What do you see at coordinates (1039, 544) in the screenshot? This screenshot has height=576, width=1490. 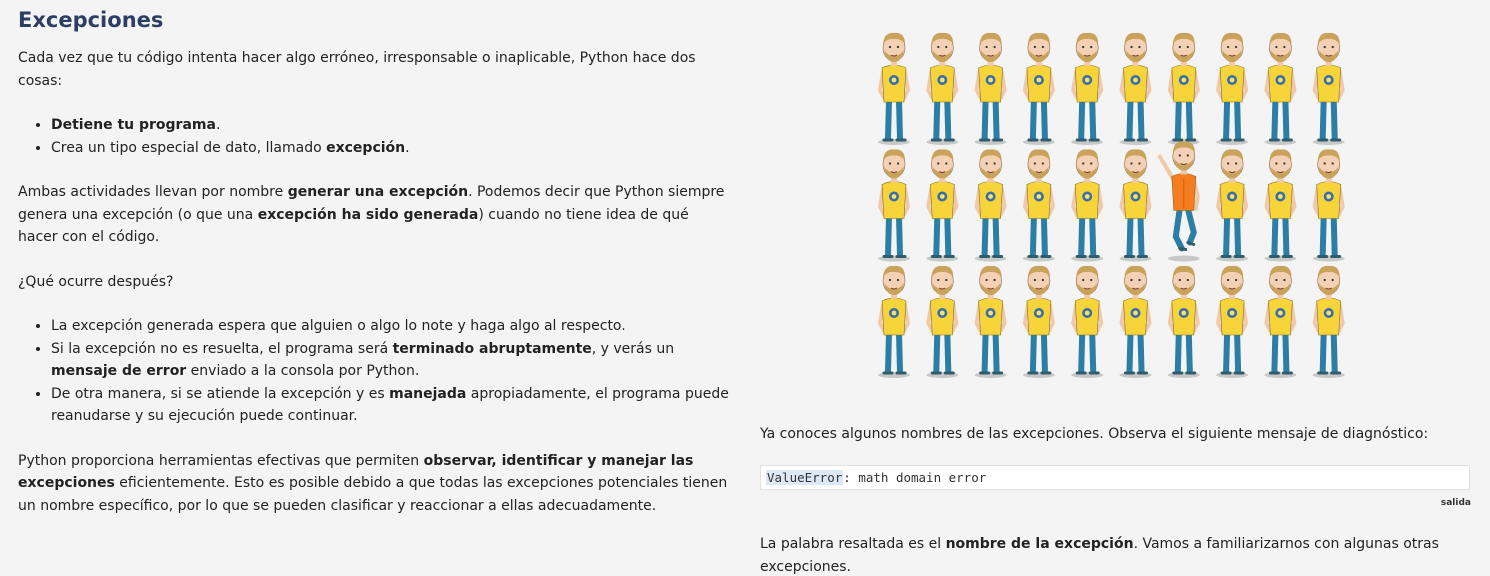 I see `bold-text: nombre de la excepción` at bounding box center [1039, 544].